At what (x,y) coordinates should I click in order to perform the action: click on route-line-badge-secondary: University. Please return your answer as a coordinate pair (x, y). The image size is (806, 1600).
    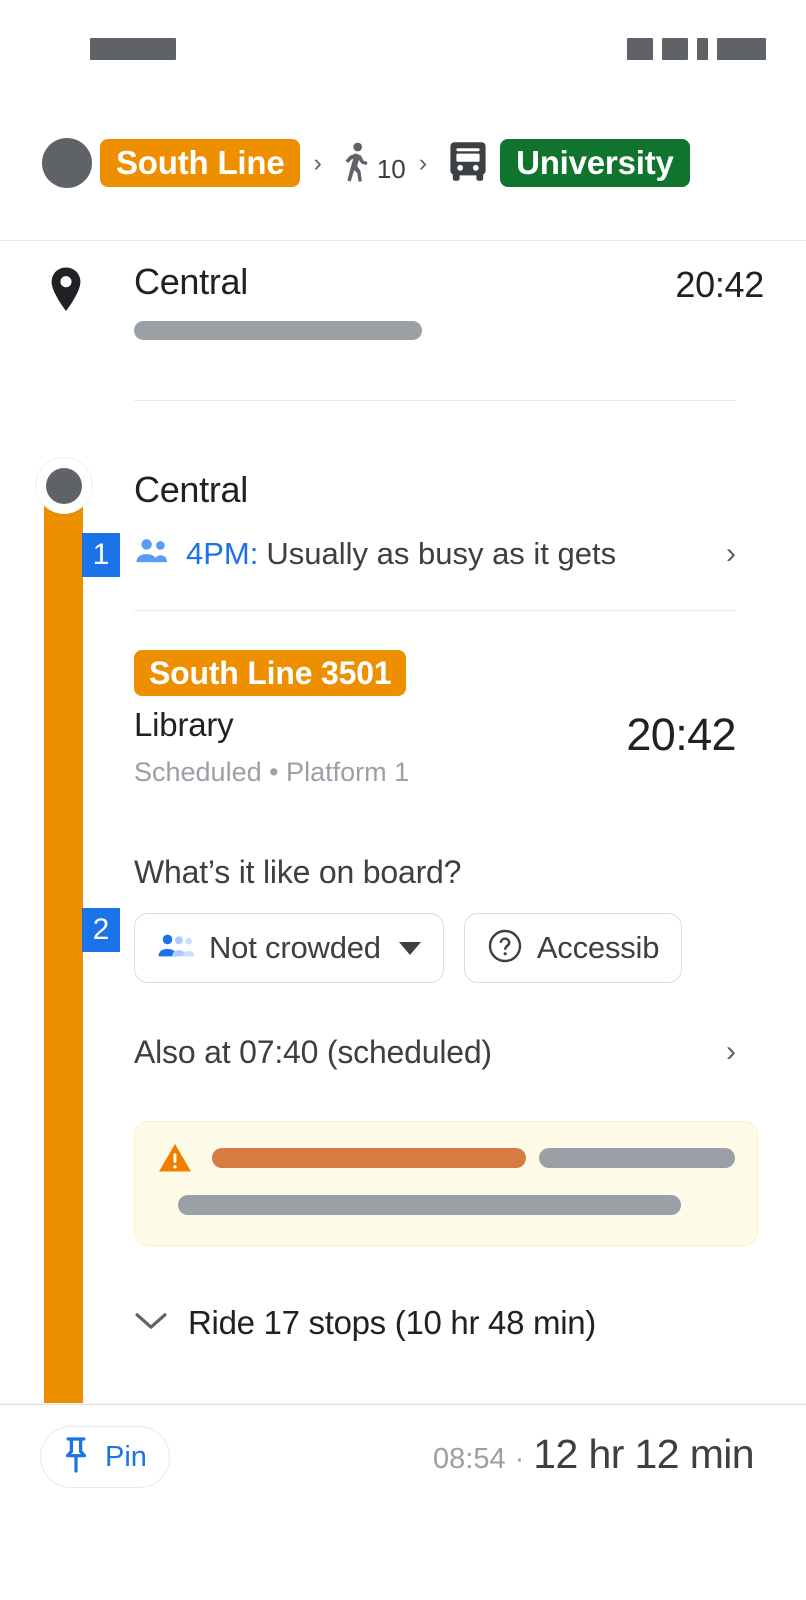
    Looking at the image, I should click on (595, 163).